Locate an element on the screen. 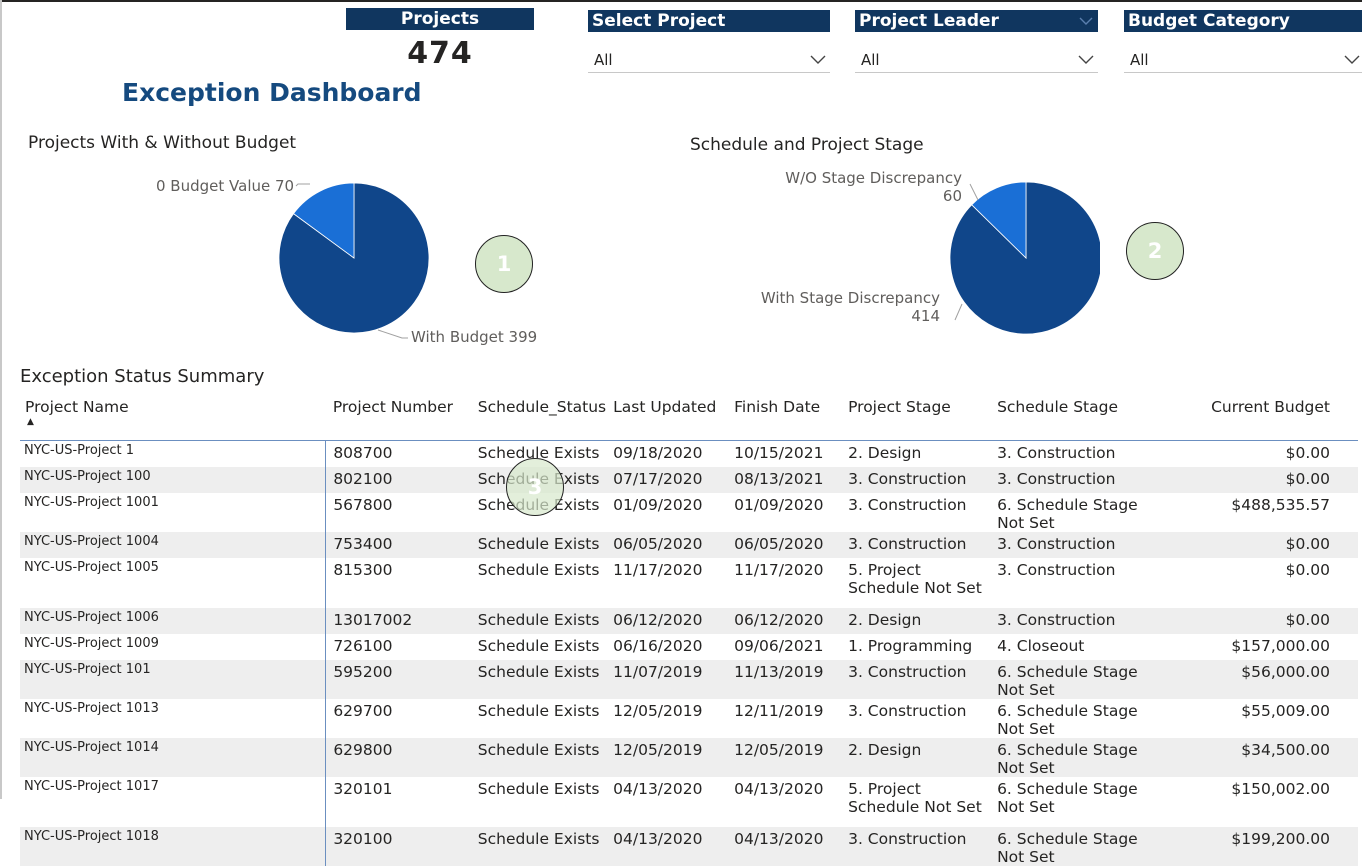  table-cell-project-name: NYC-US-Project 1018 is located at coordinates (173, 846).